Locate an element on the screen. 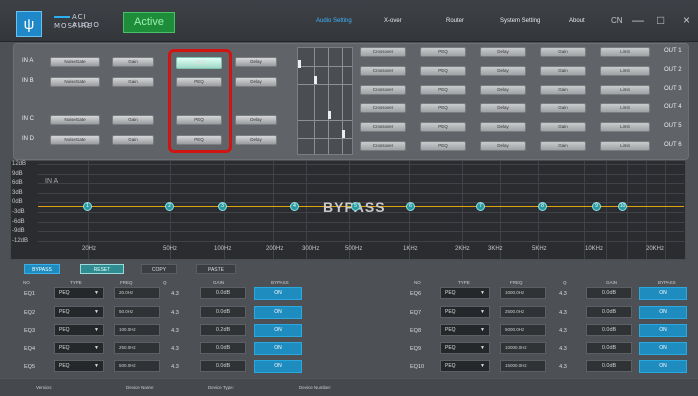 The height and width of the screenshot is (396, 698). freq-input: 5000.0Hz is located at coordinates (523, 330).